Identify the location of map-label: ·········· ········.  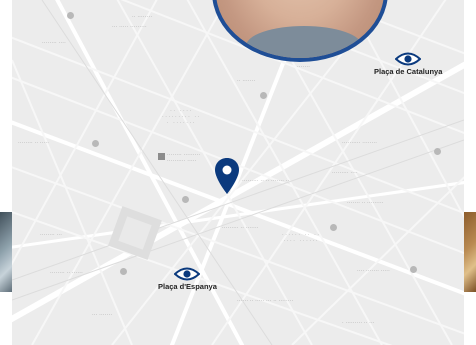
(360, 143).